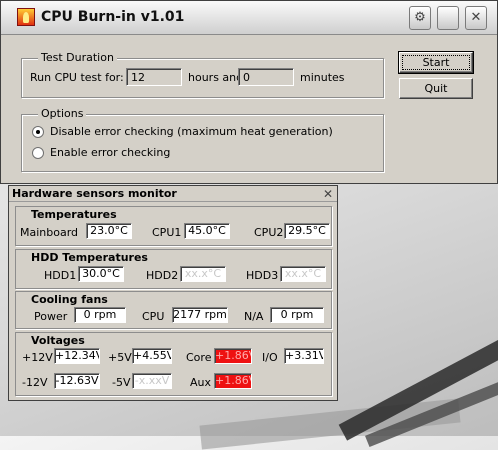 The height and width of the screenshot is (450, 498). Describe the element at coordinates (120, 357) in the screenshot. I see `plus5v-label: +5V` at that location.